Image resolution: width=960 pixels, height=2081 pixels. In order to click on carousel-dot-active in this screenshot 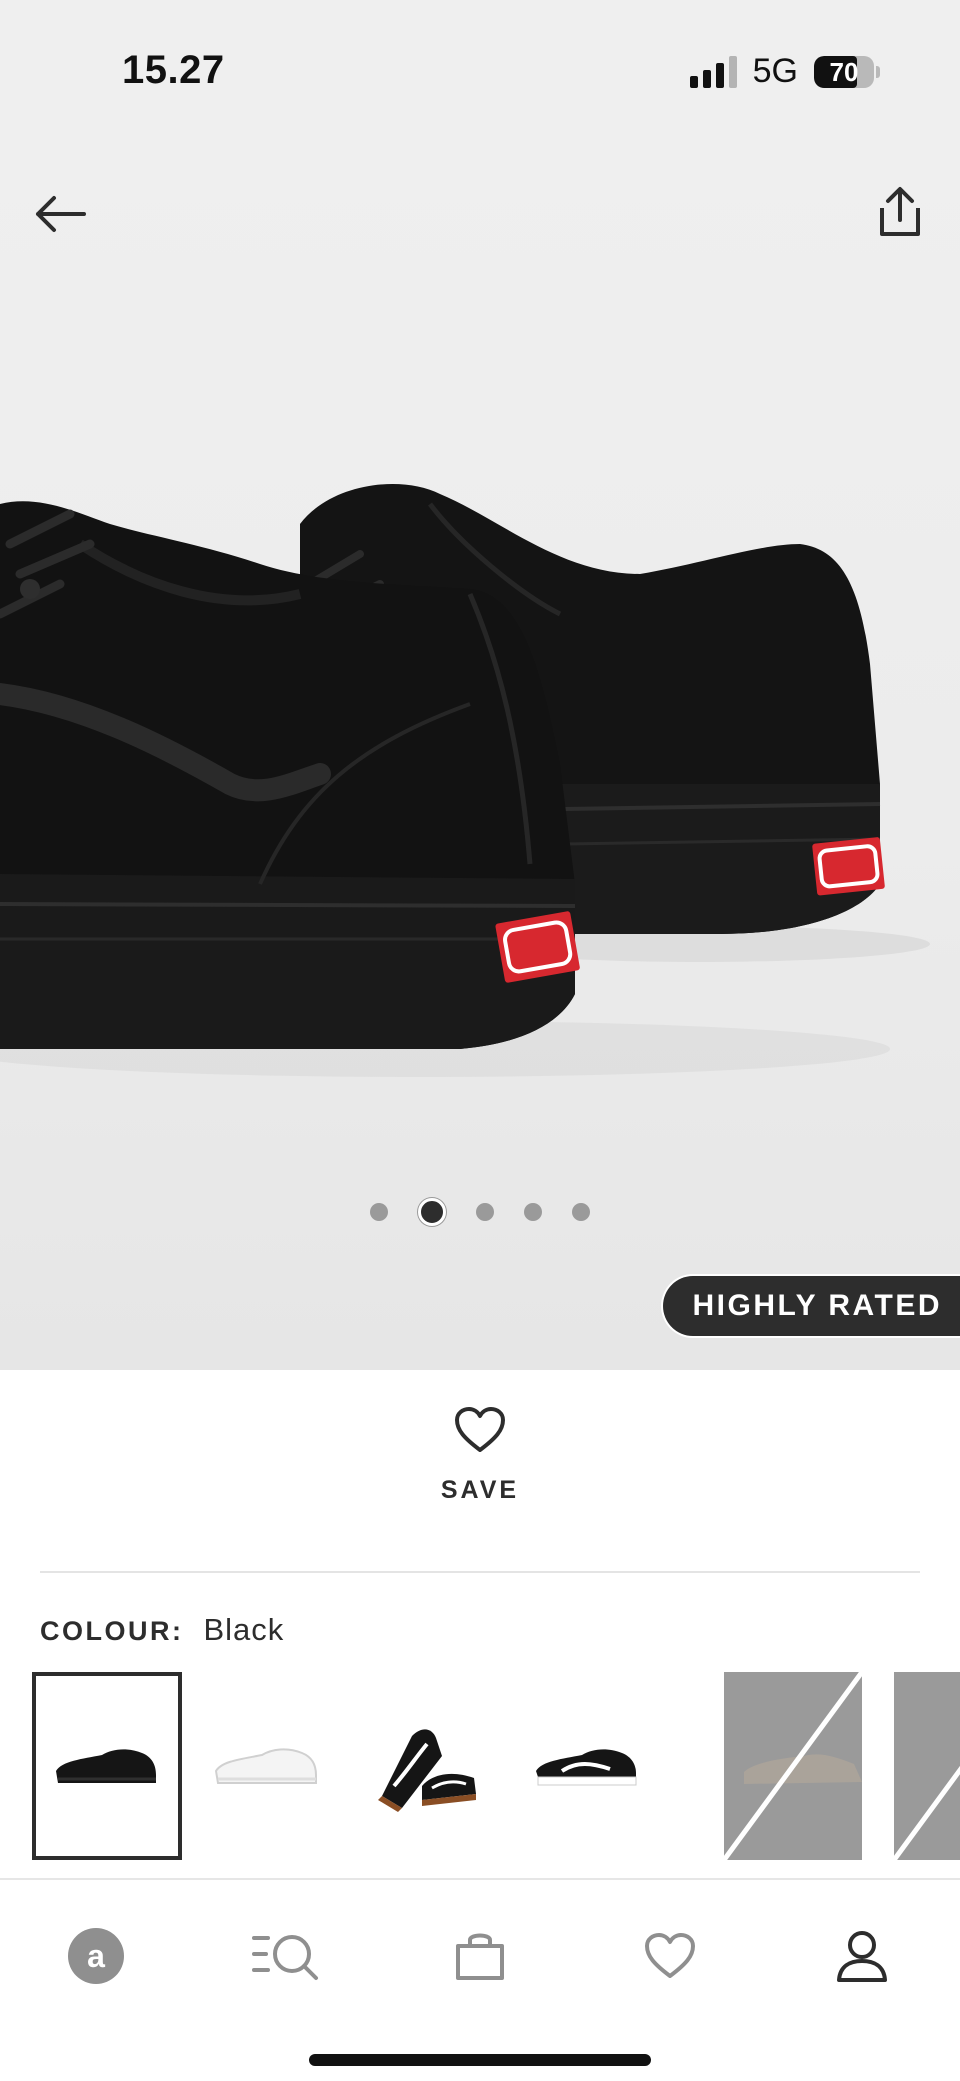, I will do `click(432, 1212)`.